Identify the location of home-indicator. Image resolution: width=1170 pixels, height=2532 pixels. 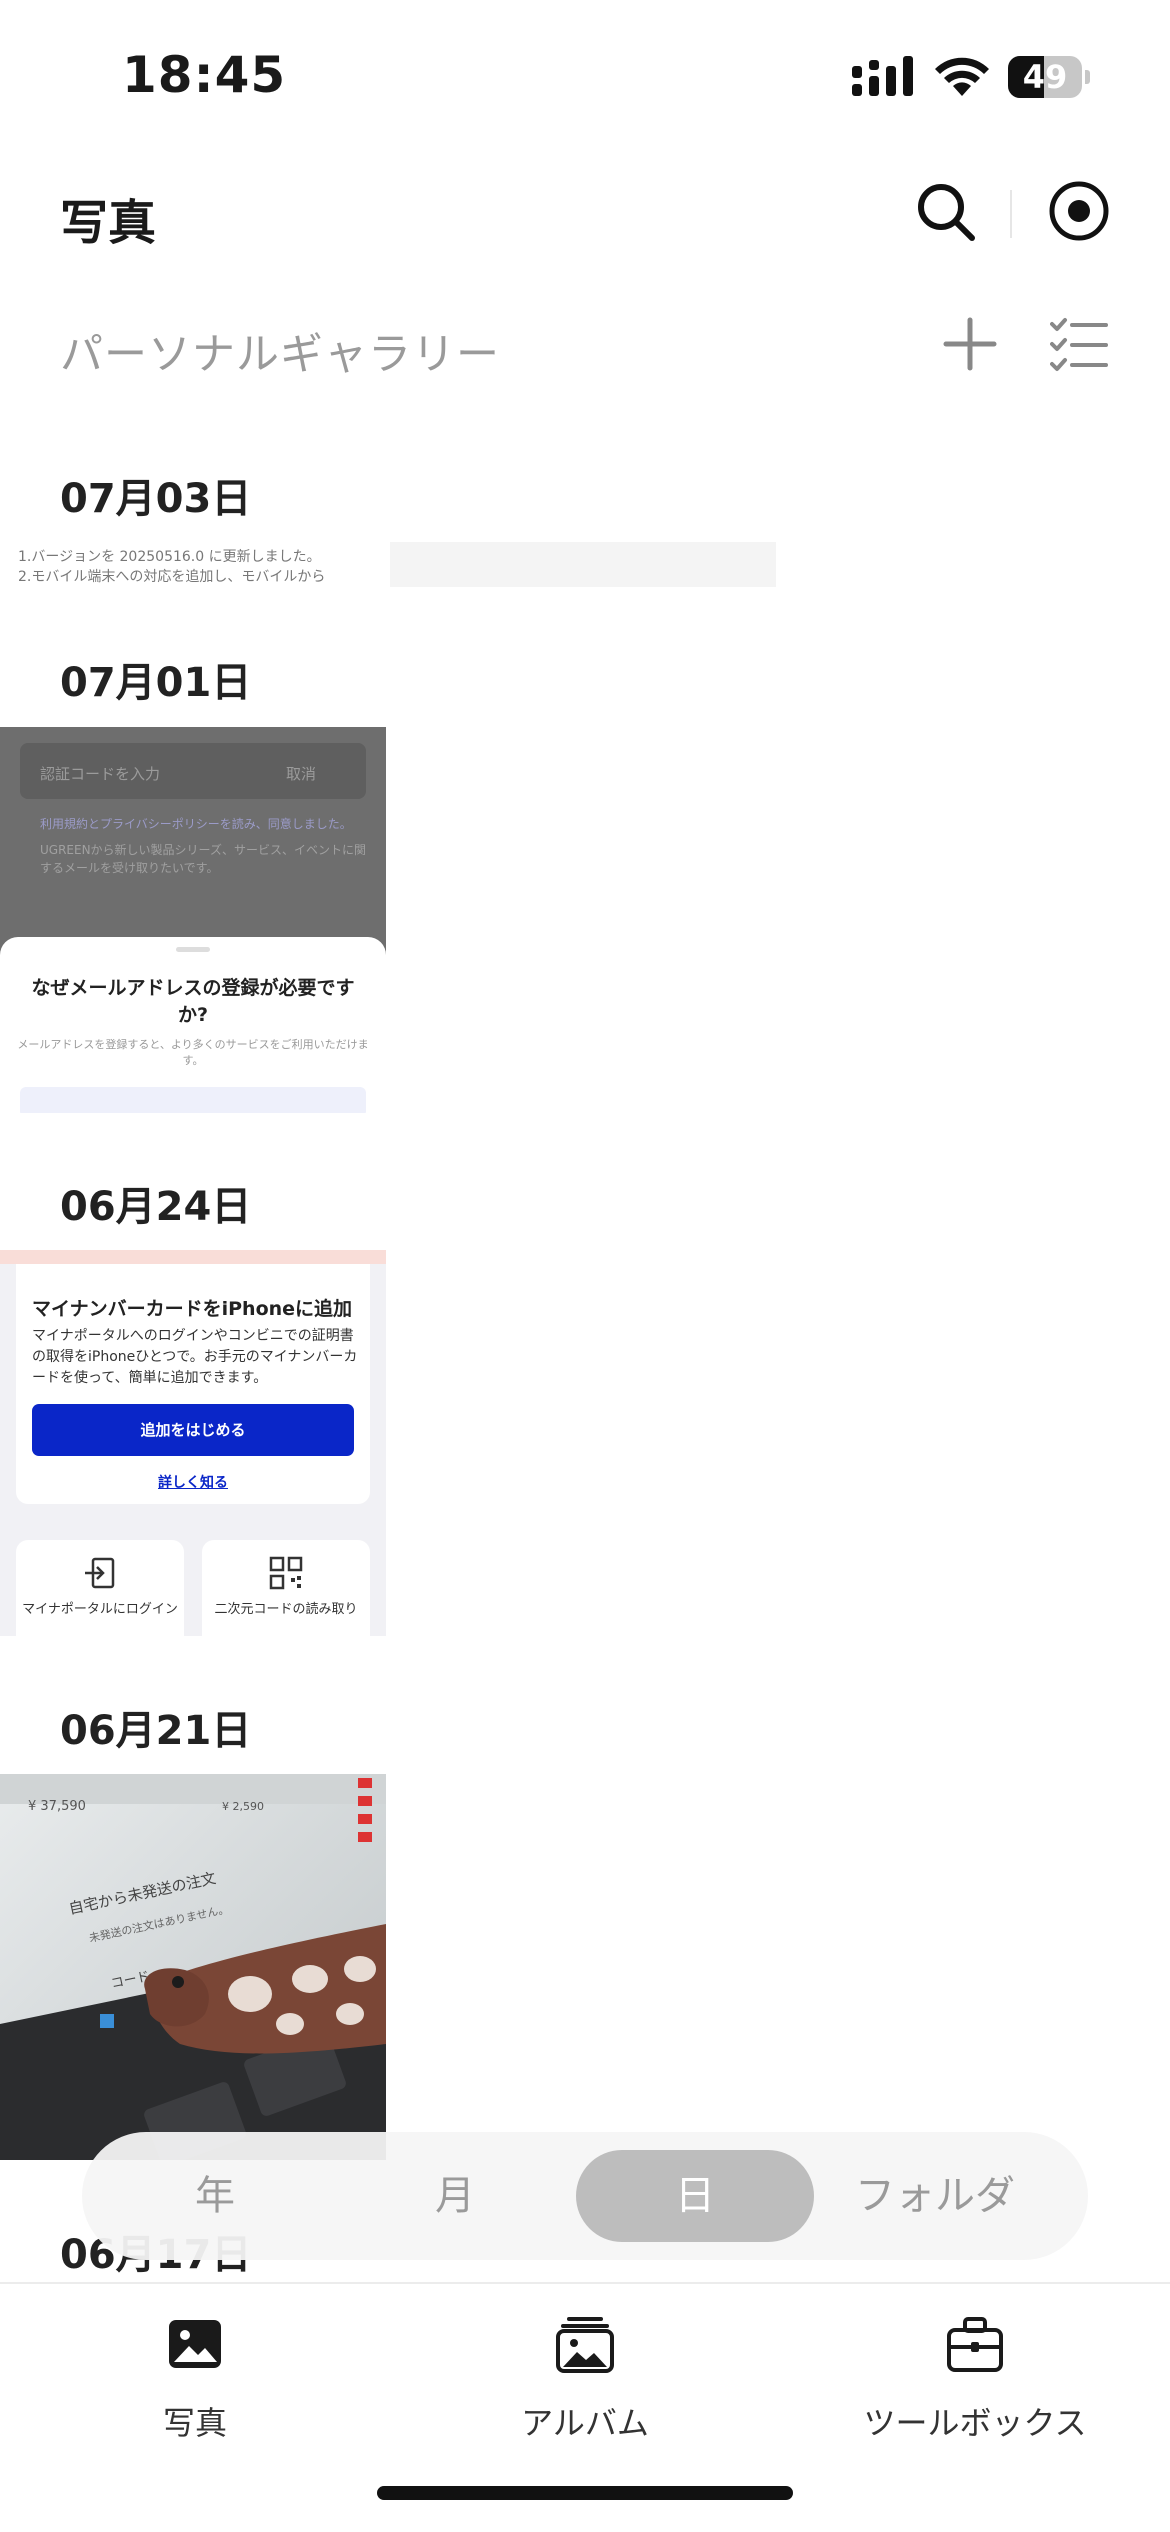
(585, 2493).